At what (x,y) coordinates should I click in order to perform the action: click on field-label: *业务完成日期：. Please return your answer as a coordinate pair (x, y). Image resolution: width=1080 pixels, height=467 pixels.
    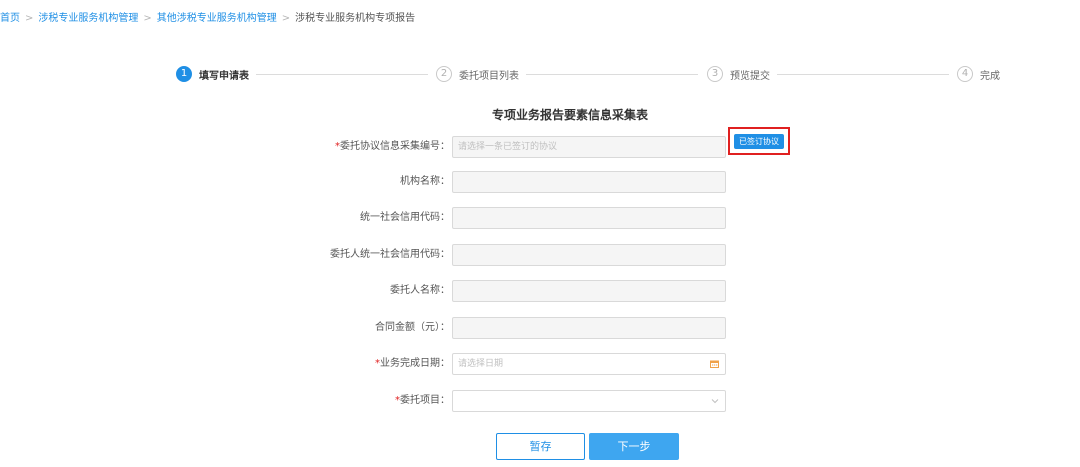
    Looking at the image, I should click on (412, 363).